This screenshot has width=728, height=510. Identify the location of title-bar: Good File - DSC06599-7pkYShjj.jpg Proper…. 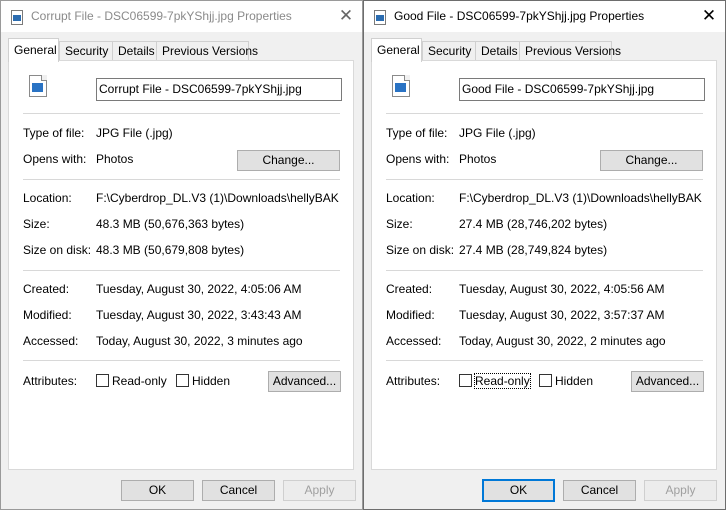
(544, 16).